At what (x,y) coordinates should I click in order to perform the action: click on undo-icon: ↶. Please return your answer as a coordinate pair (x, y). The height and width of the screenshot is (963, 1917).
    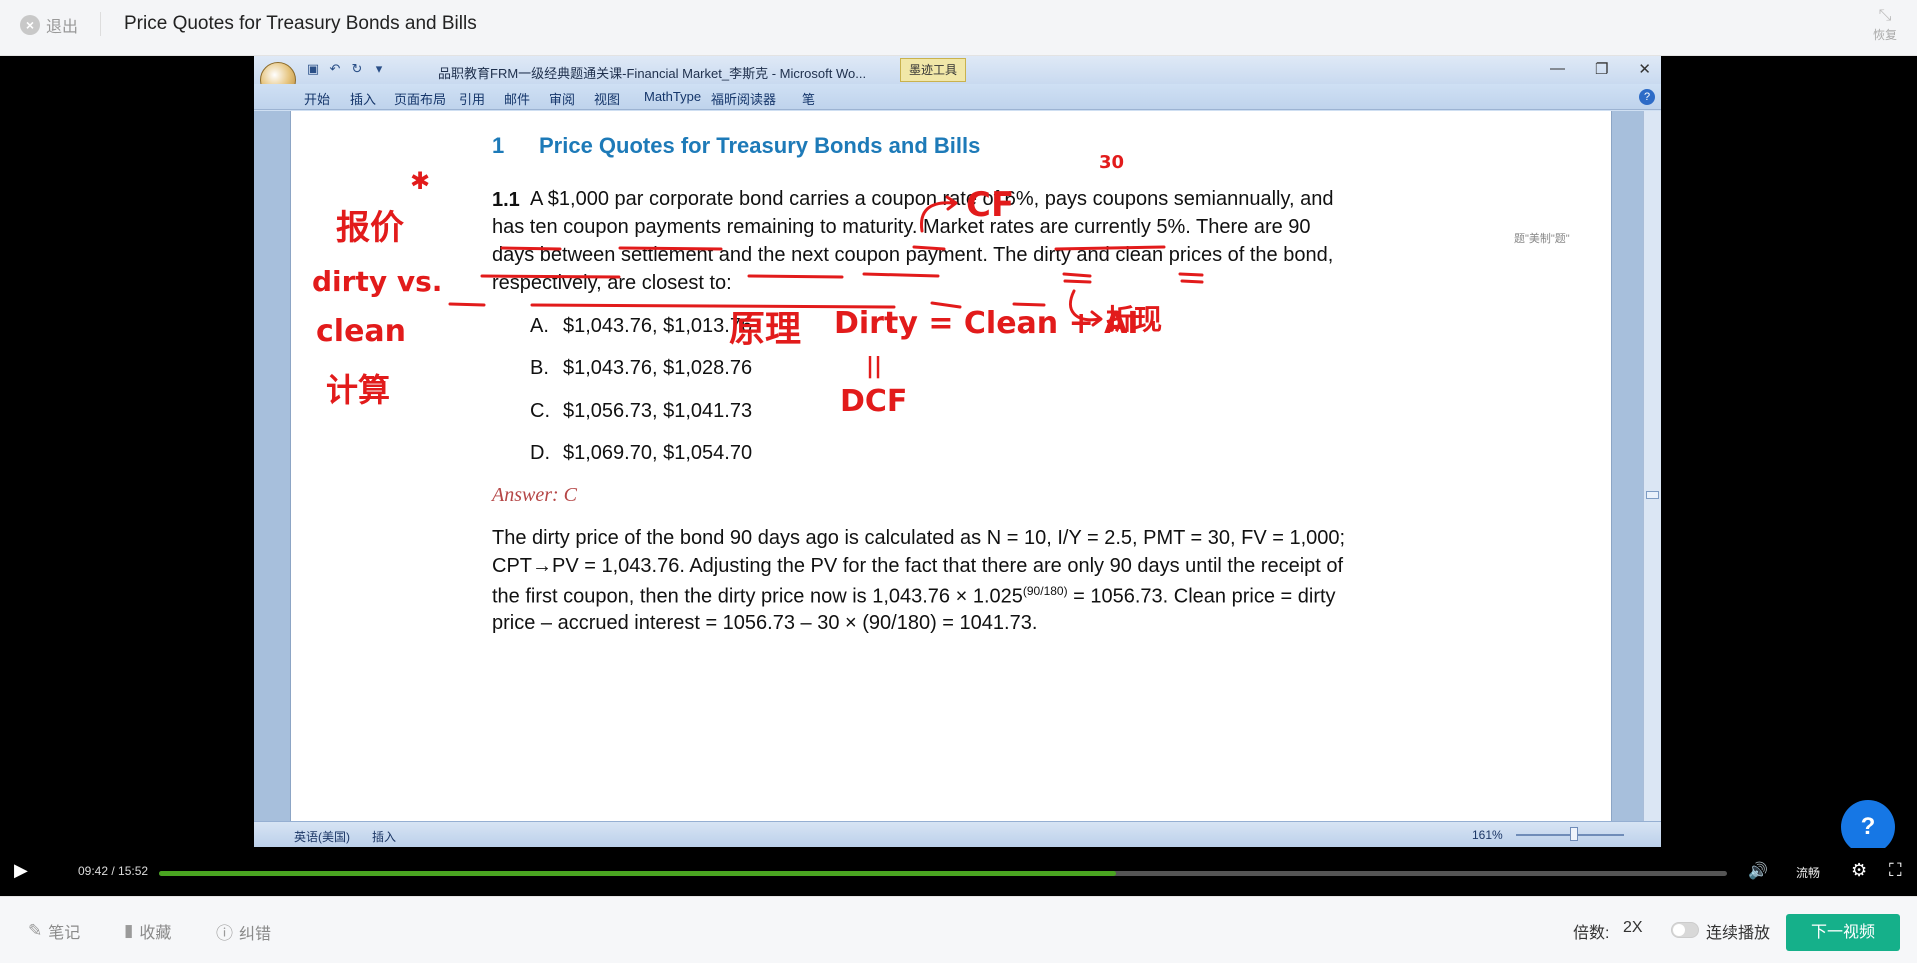
    Looking at the image, I should click on (335, 68).